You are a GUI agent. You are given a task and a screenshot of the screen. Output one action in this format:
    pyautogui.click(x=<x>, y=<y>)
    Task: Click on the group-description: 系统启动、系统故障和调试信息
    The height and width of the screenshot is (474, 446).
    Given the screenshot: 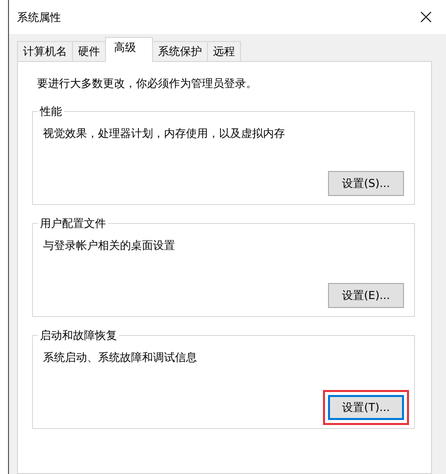 What is the action you would take?
    pyautogui.click(x=120, y=357)
    